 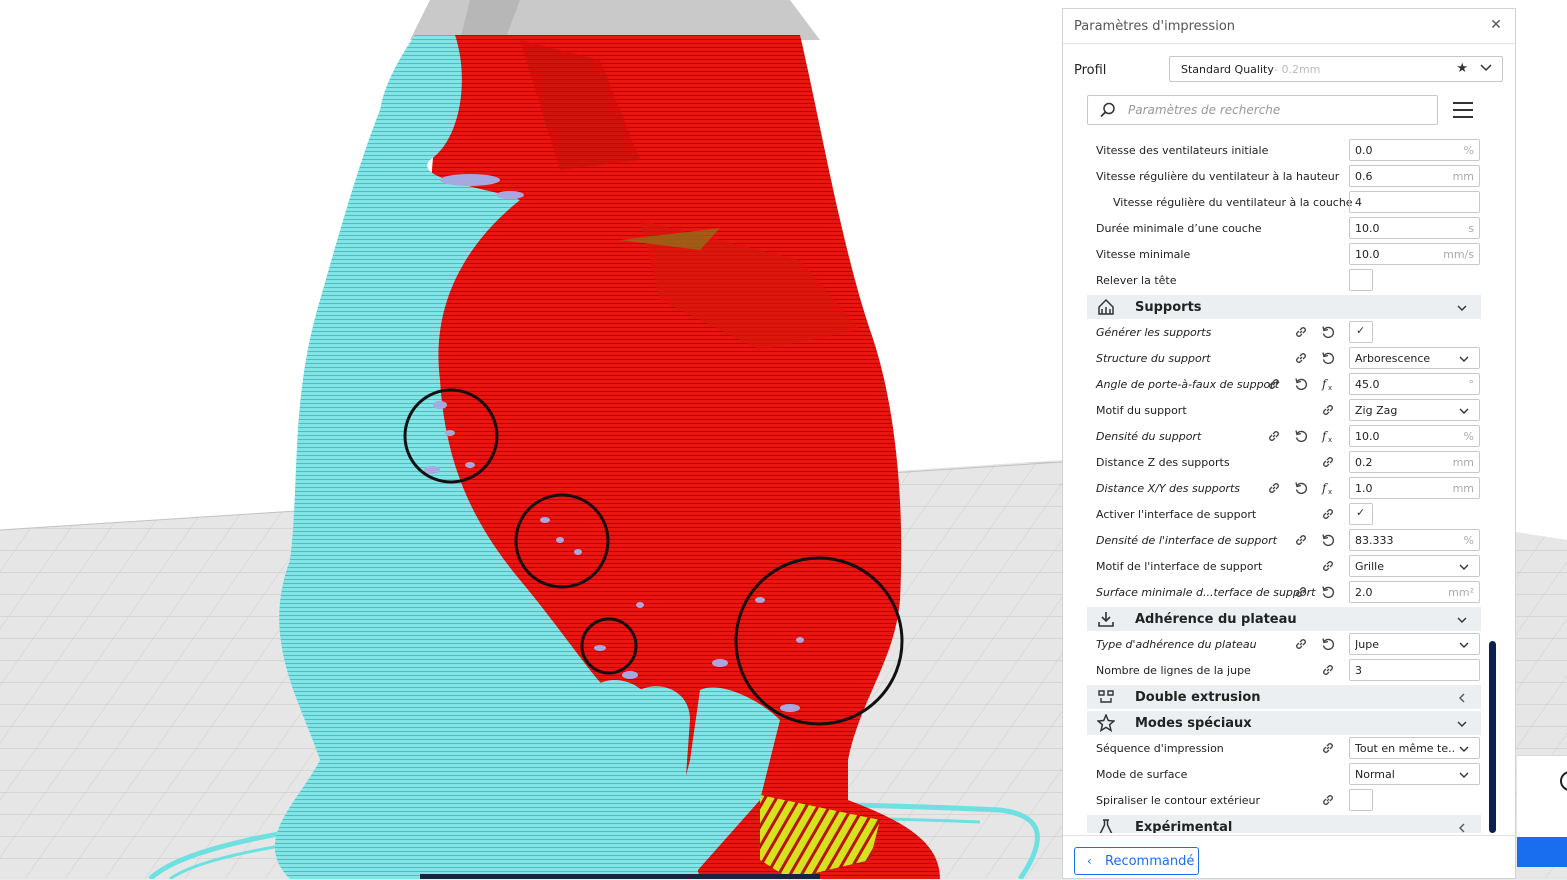 What do you see at coordinates (1414, 150) in the screenshot?
I see `setting-input: 0.0%` at bounding box center [1414, 150].